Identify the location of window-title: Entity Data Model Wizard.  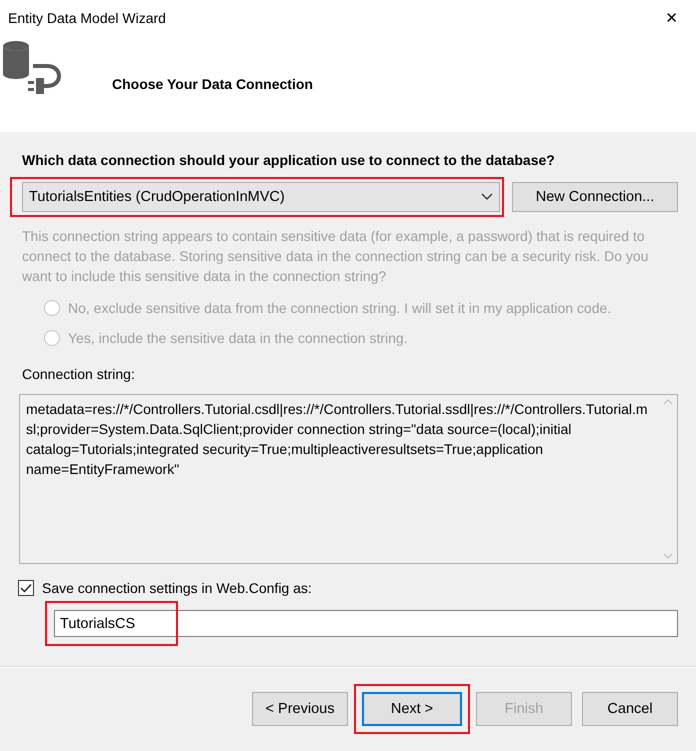
(87, 18).